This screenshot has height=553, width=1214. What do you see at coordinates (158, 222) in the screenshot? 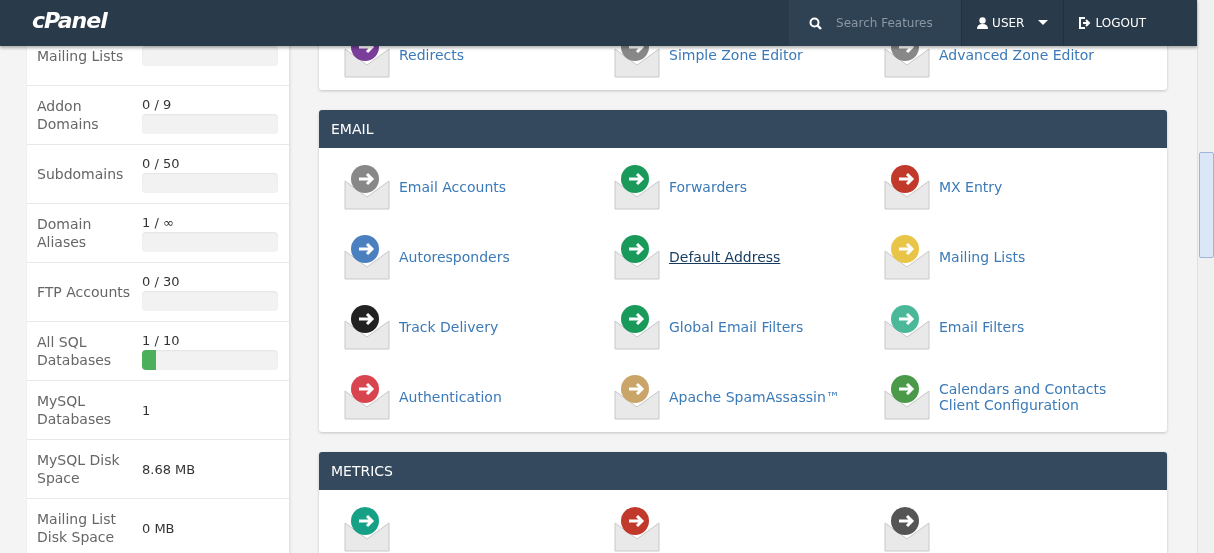
I see `stat-value: 1 / ∞` at bounding box center [158, 222].